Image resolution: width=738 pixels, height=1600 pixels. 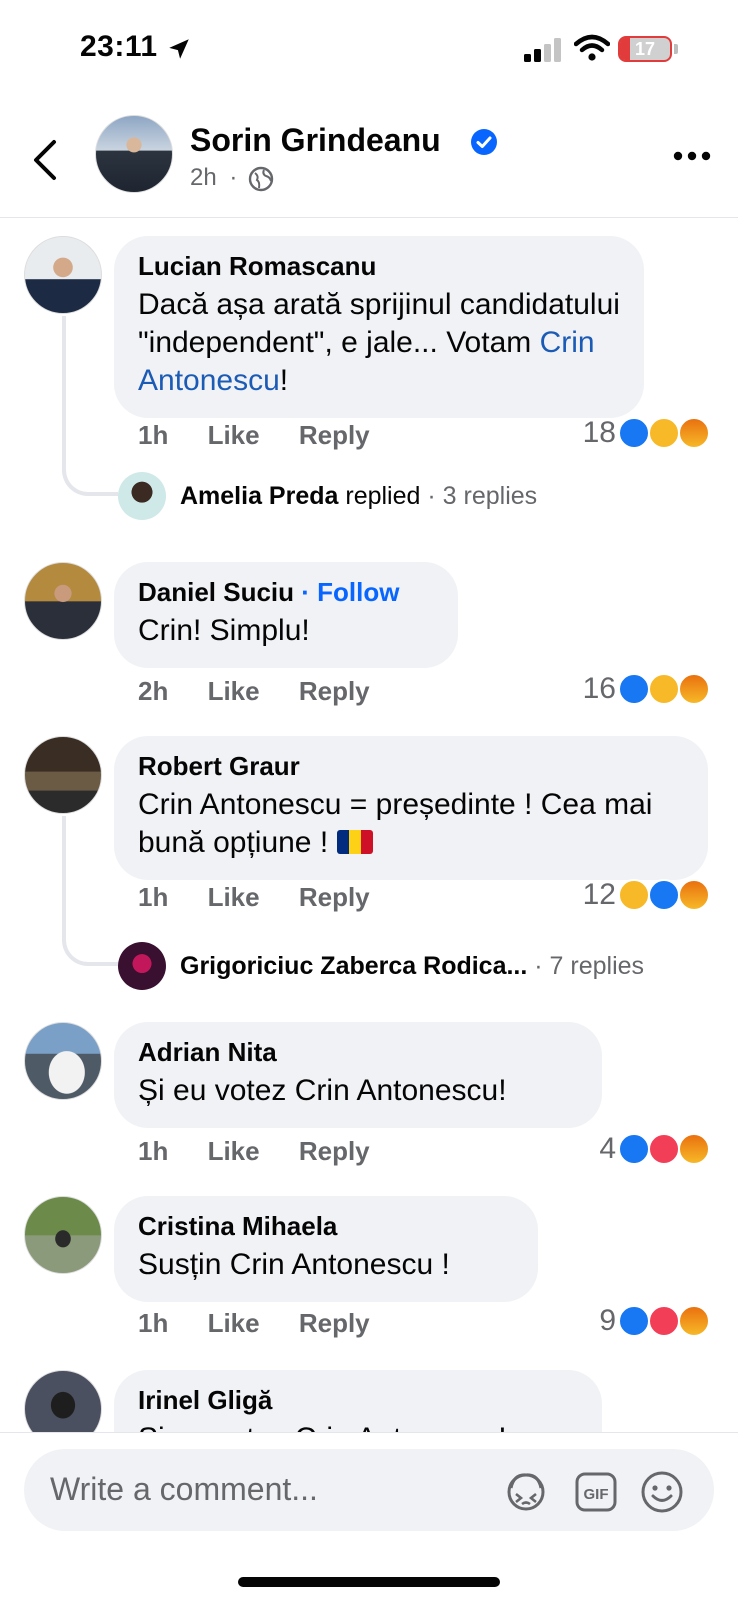 I want to click on comment-input: Write a comment... GIF, so click(x=369, y=1490).